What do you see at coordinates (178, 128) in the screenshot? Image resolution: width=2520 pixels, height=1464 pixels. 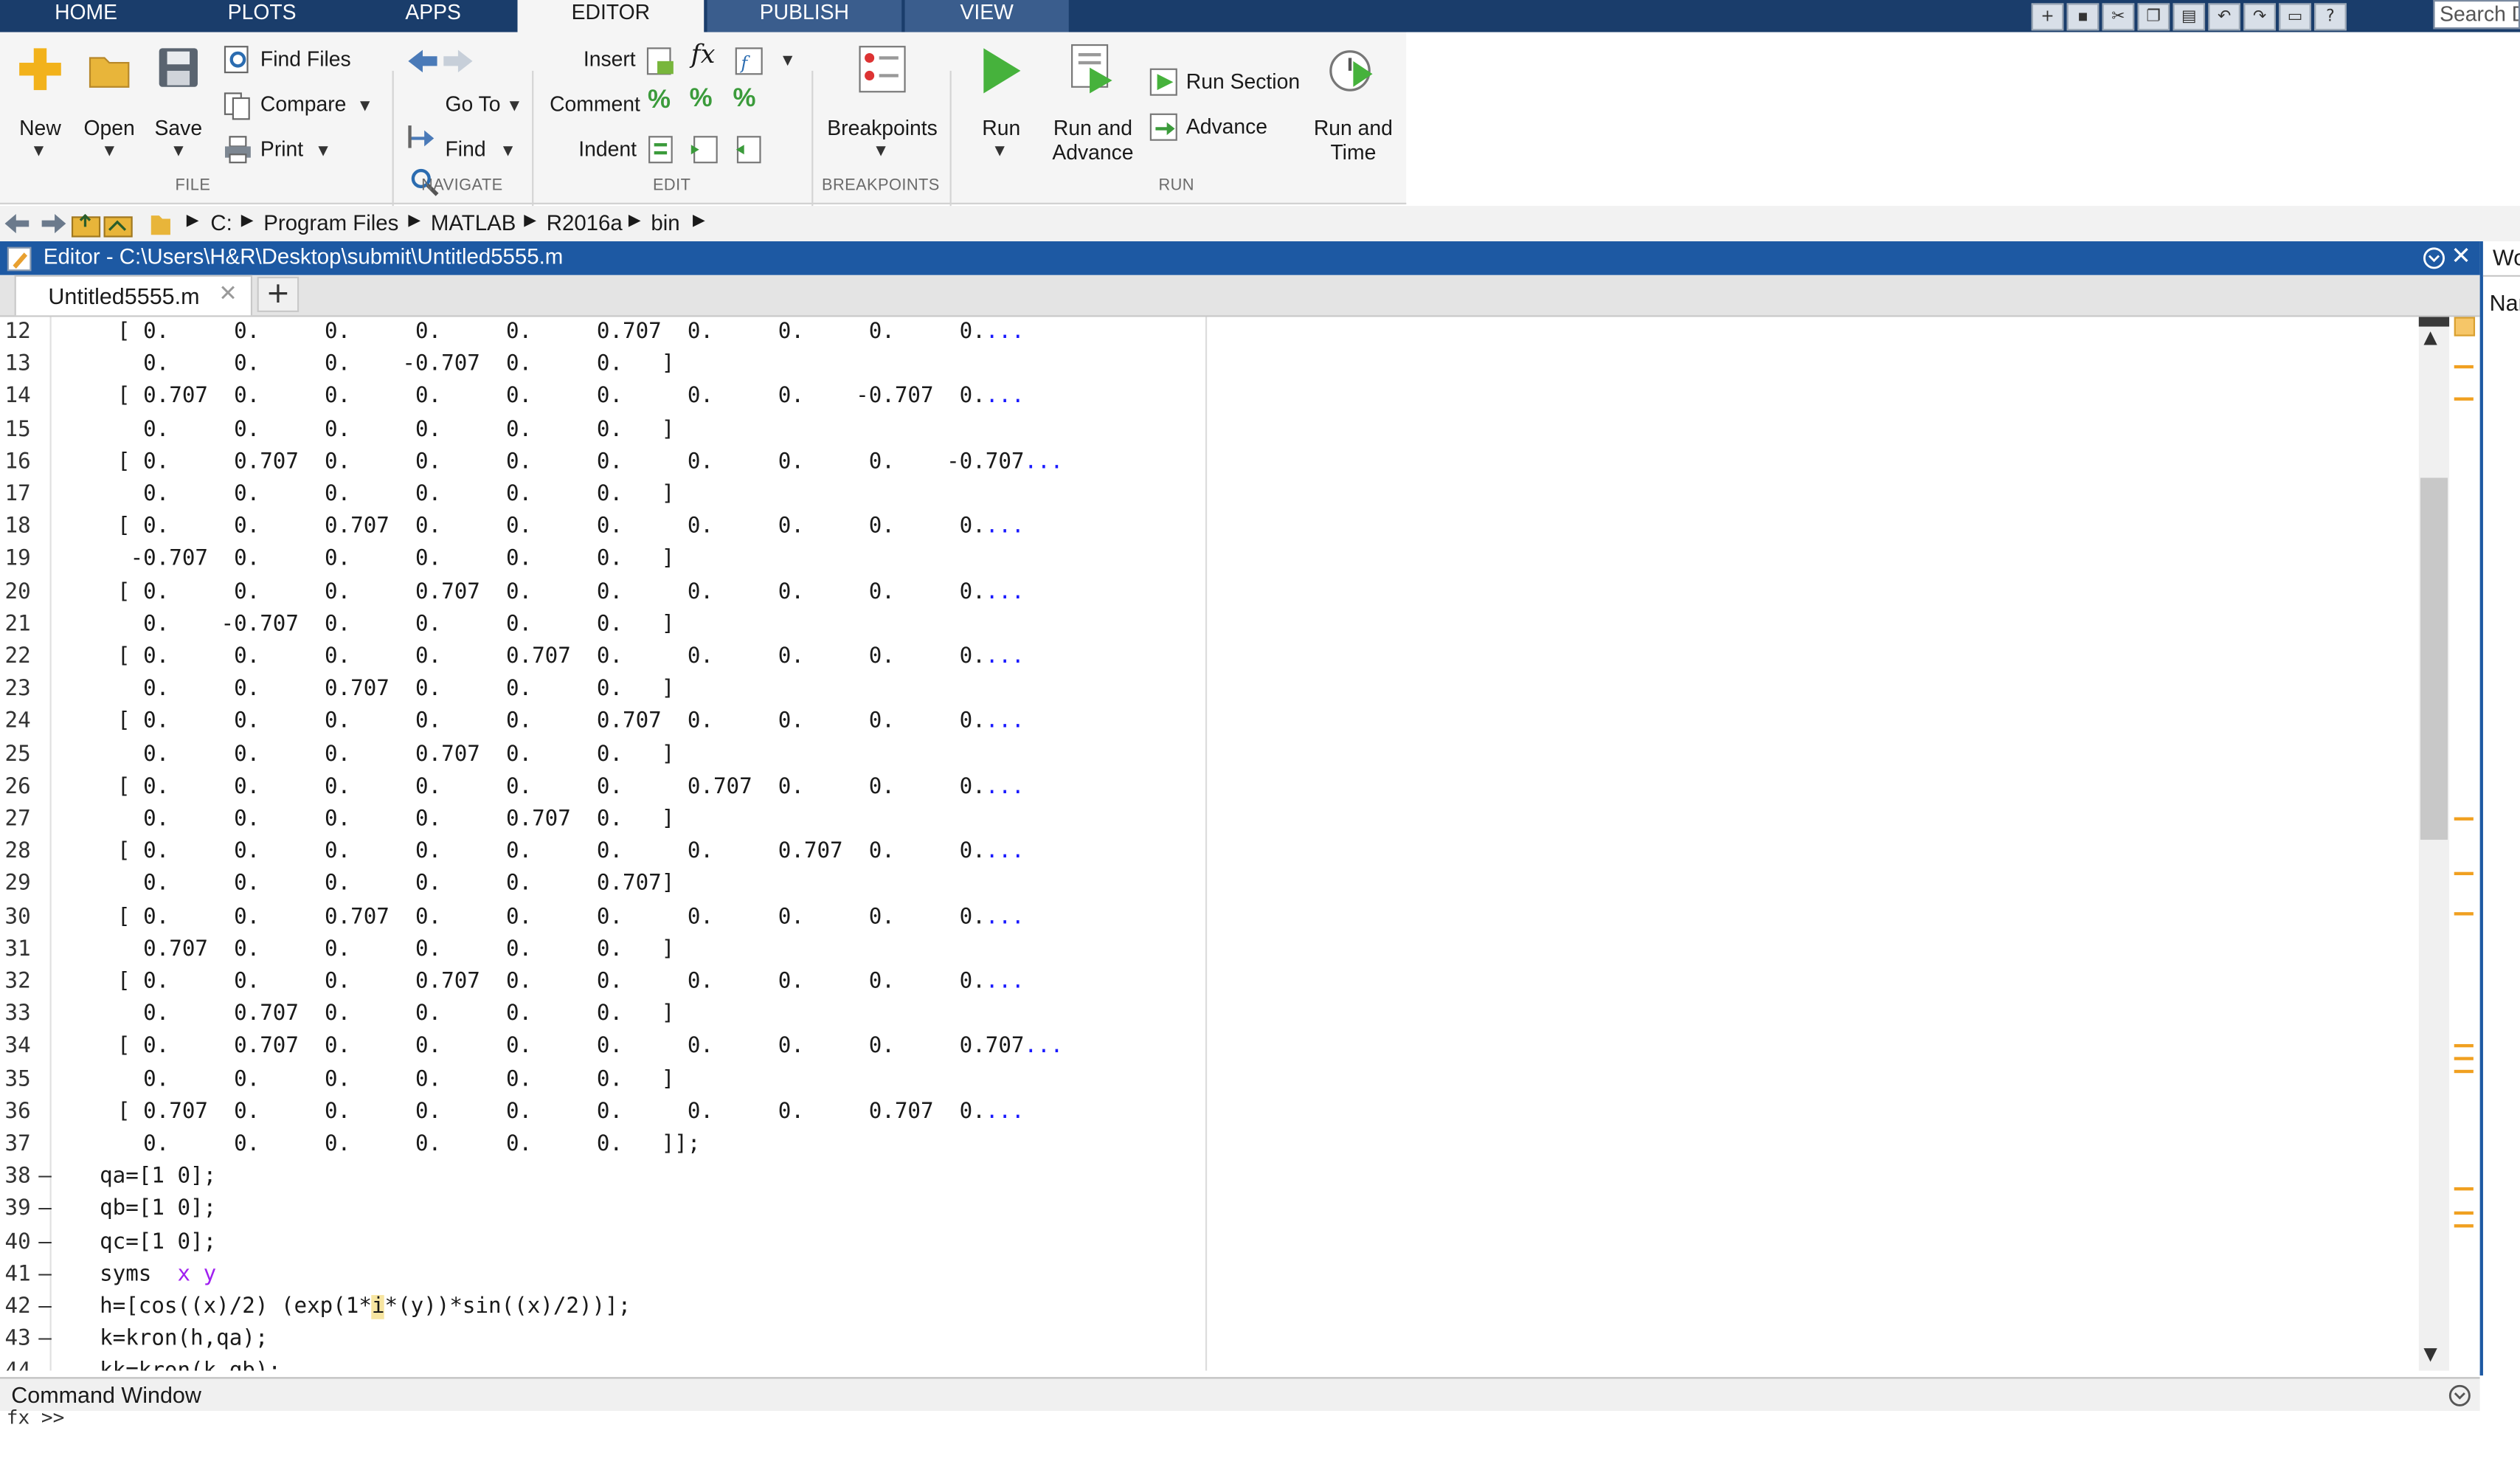 I see `save-button: Save` at bounding box center [178, 128].